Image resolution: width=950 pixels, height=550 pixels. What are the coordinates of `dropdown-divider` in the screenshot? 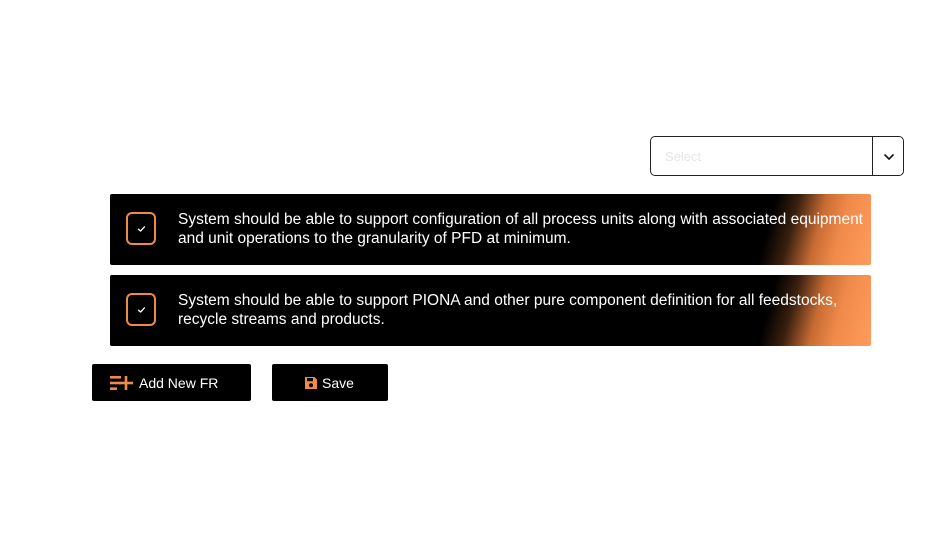 It's located at (872, 156).